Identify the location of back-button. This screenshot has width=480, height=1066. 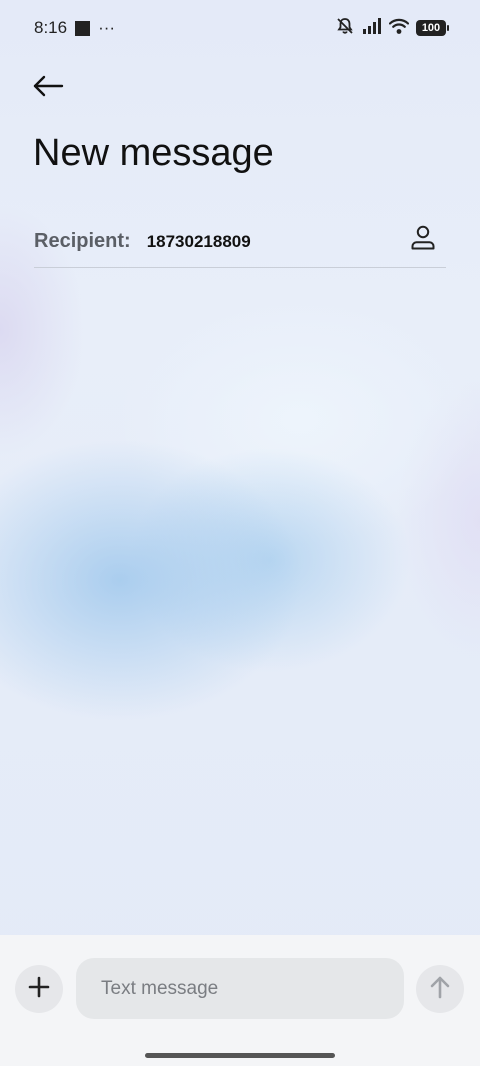
(48, 88).